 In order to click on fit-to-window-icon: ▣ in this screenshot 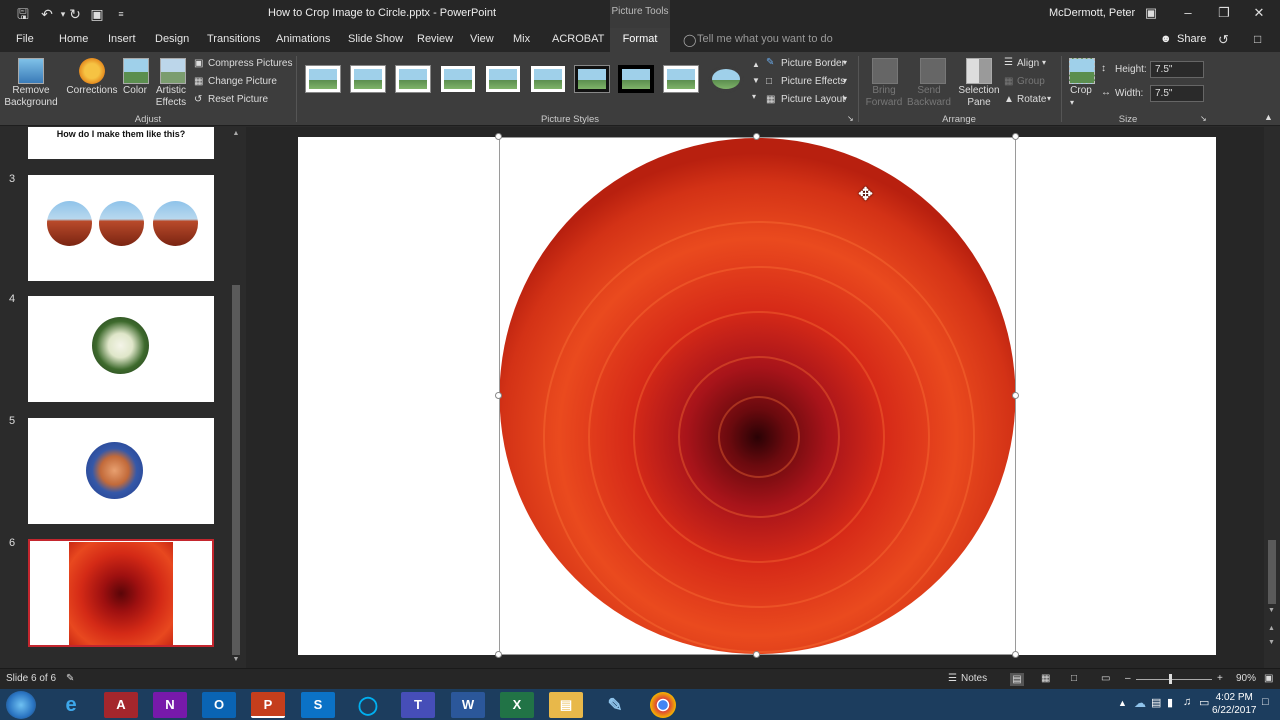, I will do `click(1268, 678)`.